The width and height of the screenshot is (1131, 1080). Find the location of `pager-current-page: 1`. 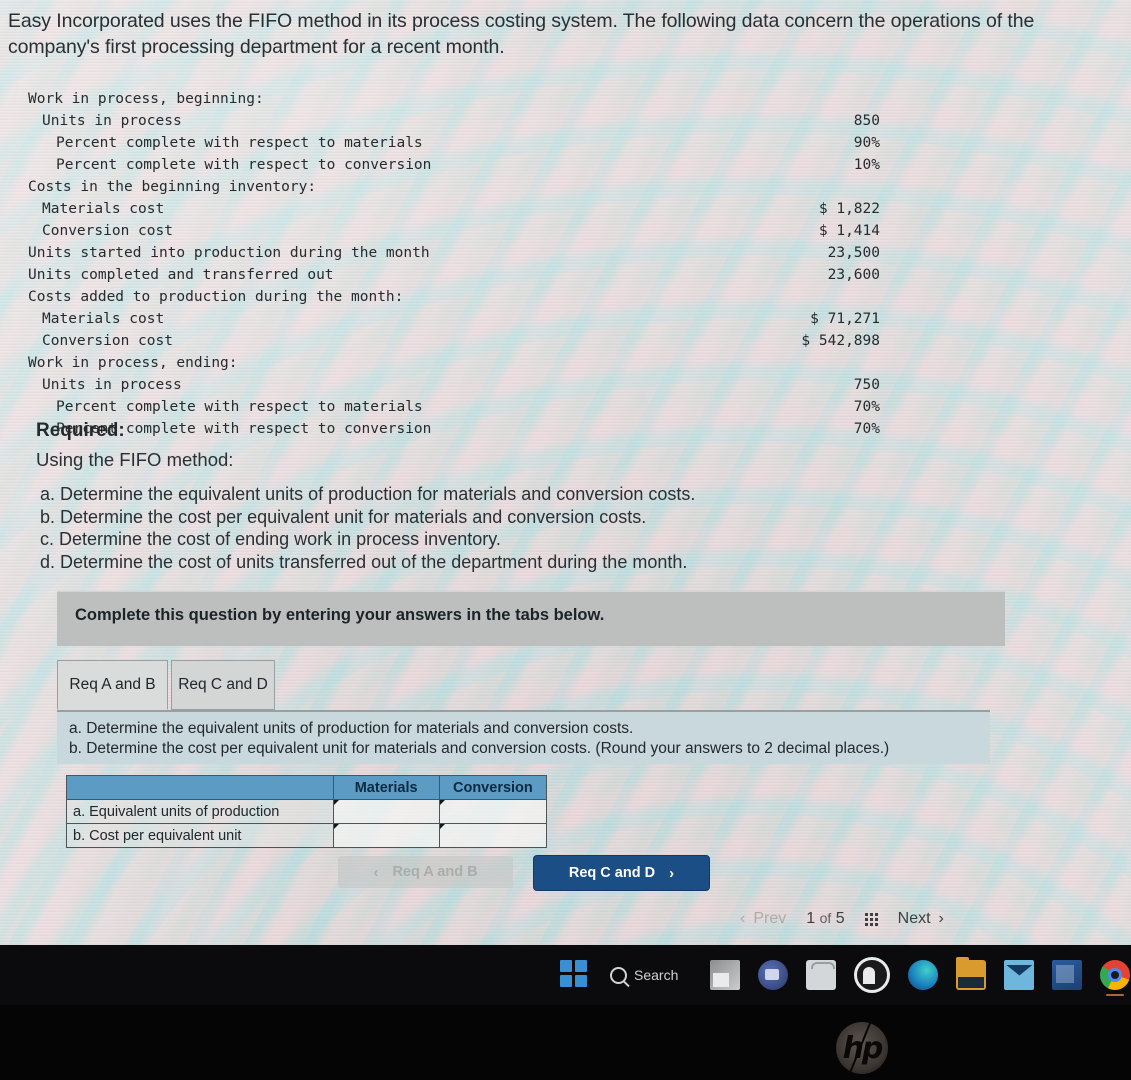

pager-current-page: 1 is located at coordinates (811, 918).